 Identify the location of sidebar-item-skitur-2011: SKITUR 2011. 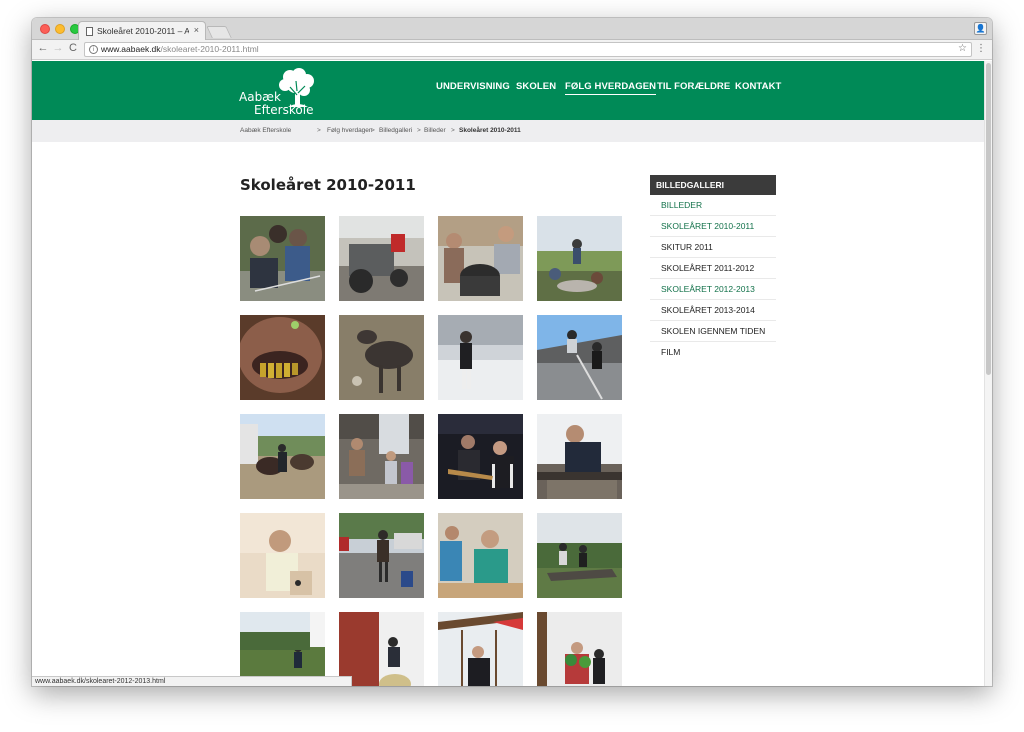
(713, 247).